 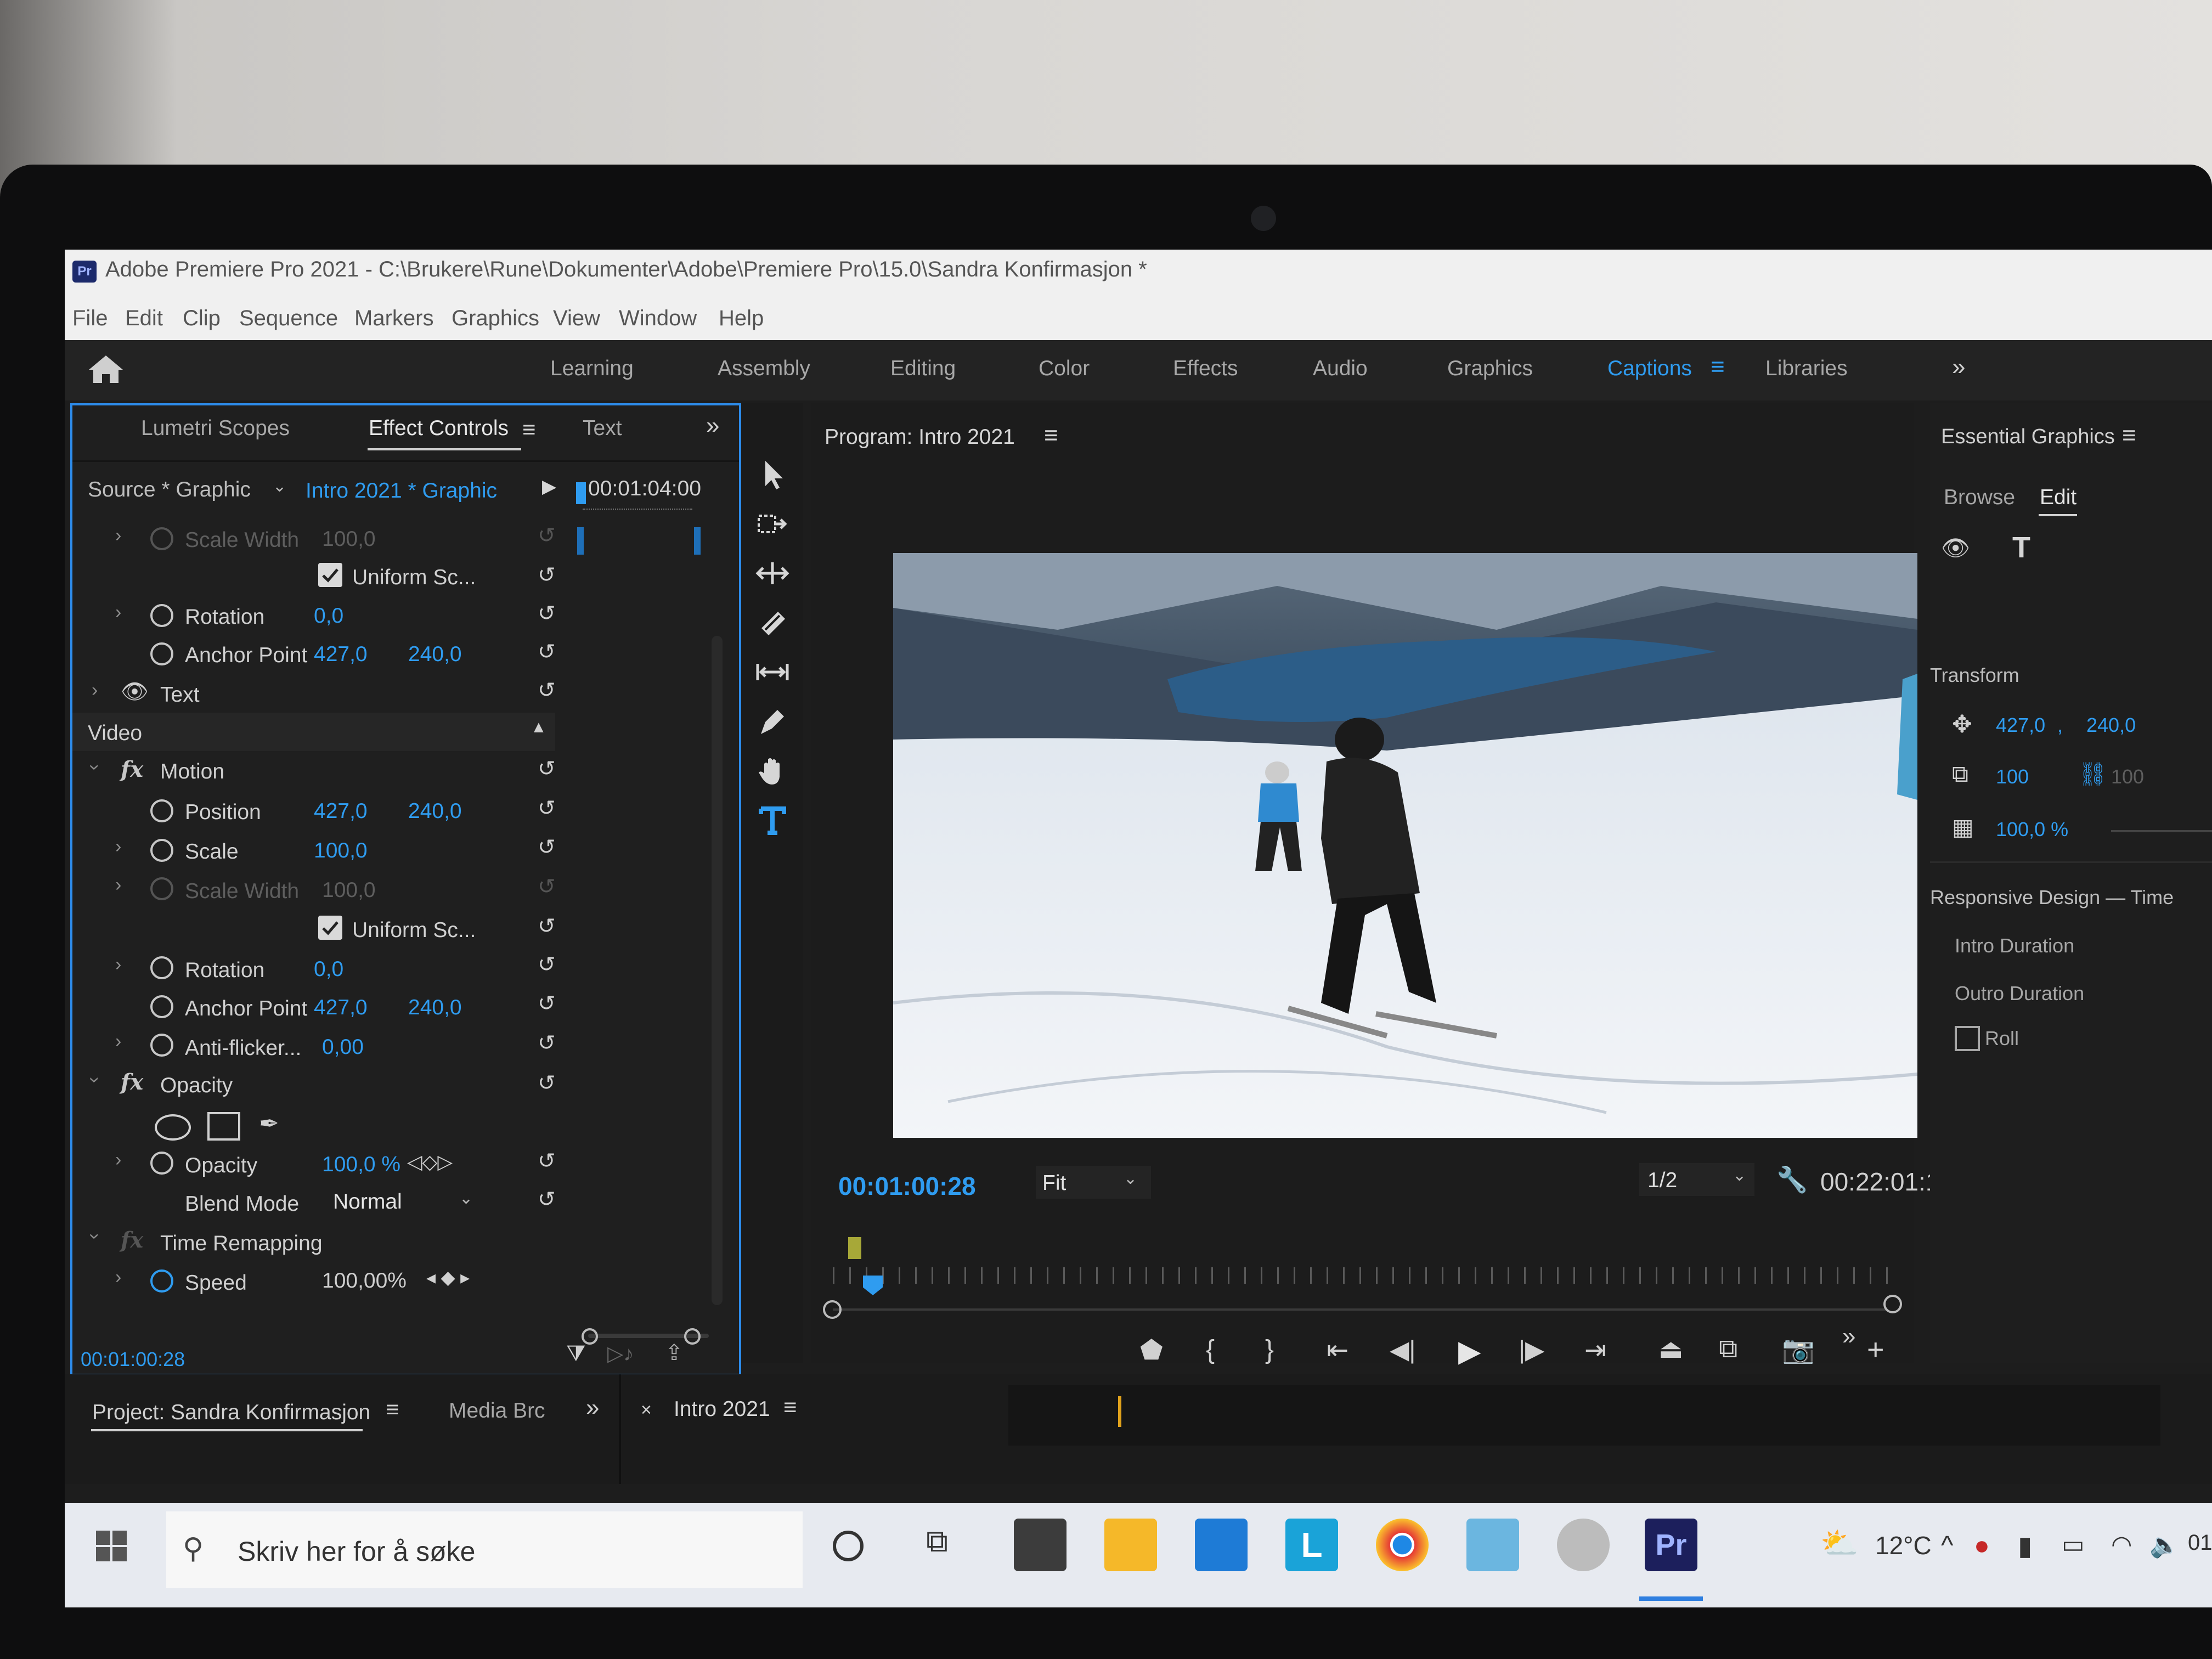 I want to click on sequence-clip-label: Intro 2021 * Graphic, so click(x=401, y=491).